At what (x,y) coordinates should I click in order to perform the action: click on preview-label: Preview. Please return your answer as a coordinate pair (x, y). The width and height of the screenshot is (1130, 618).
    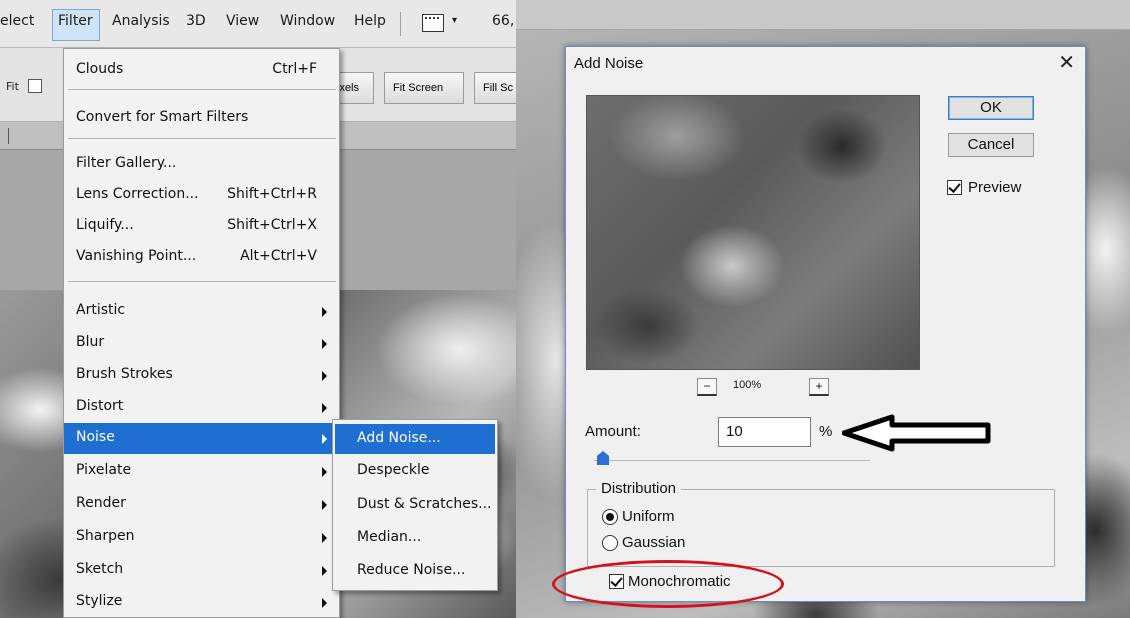
    Looking at the image, I should click on (995, 187).